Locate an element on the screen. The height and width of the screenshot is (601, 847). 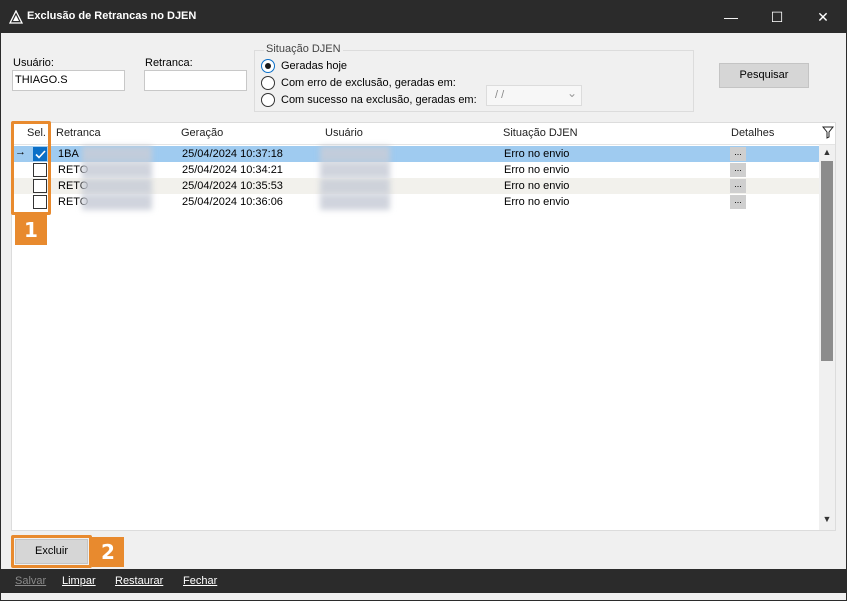
vertical-scrollbar: ▲ ▼ is located at coordinates (827, 337).